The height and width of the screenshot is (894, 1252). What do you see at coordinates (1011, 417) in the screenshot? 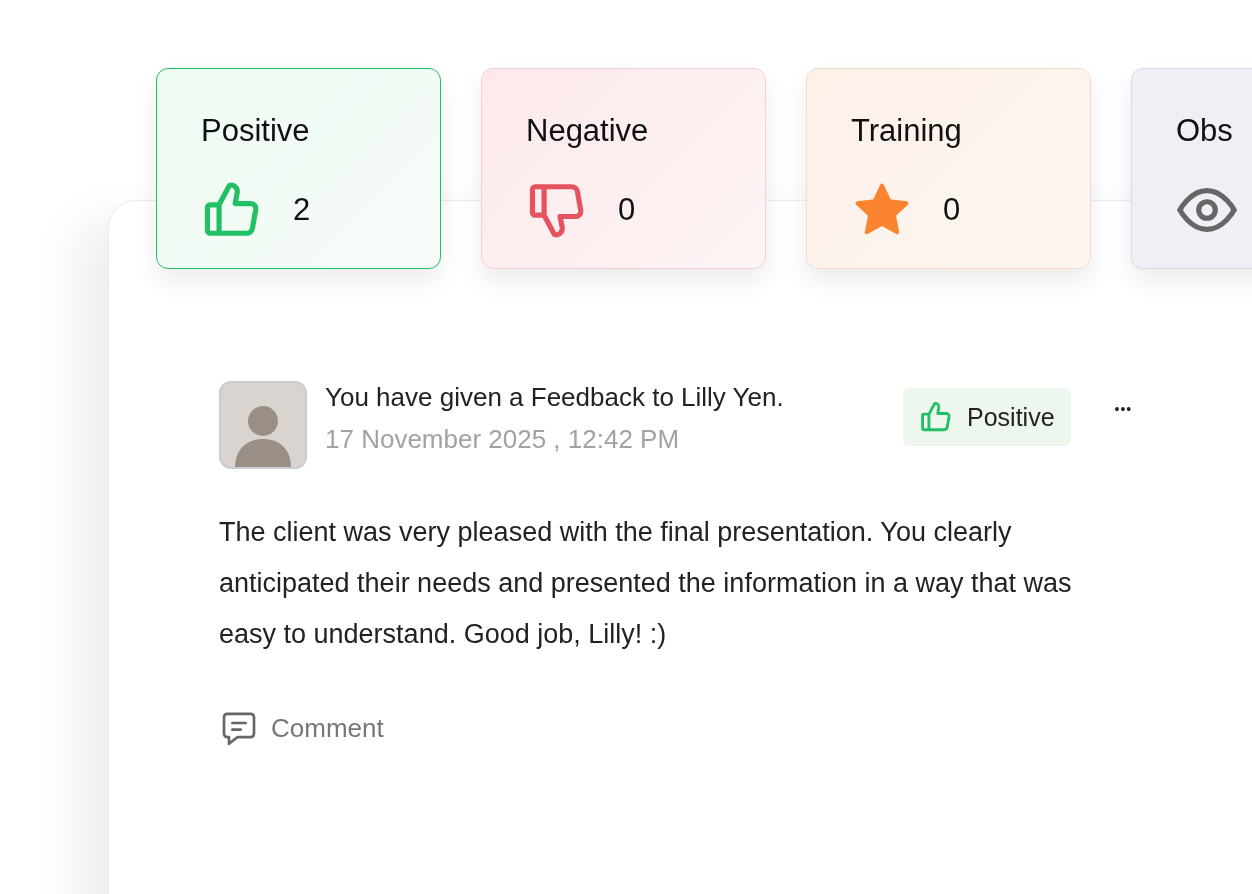
I see `tag-label: Positive` at bounding box center [1011, 417].